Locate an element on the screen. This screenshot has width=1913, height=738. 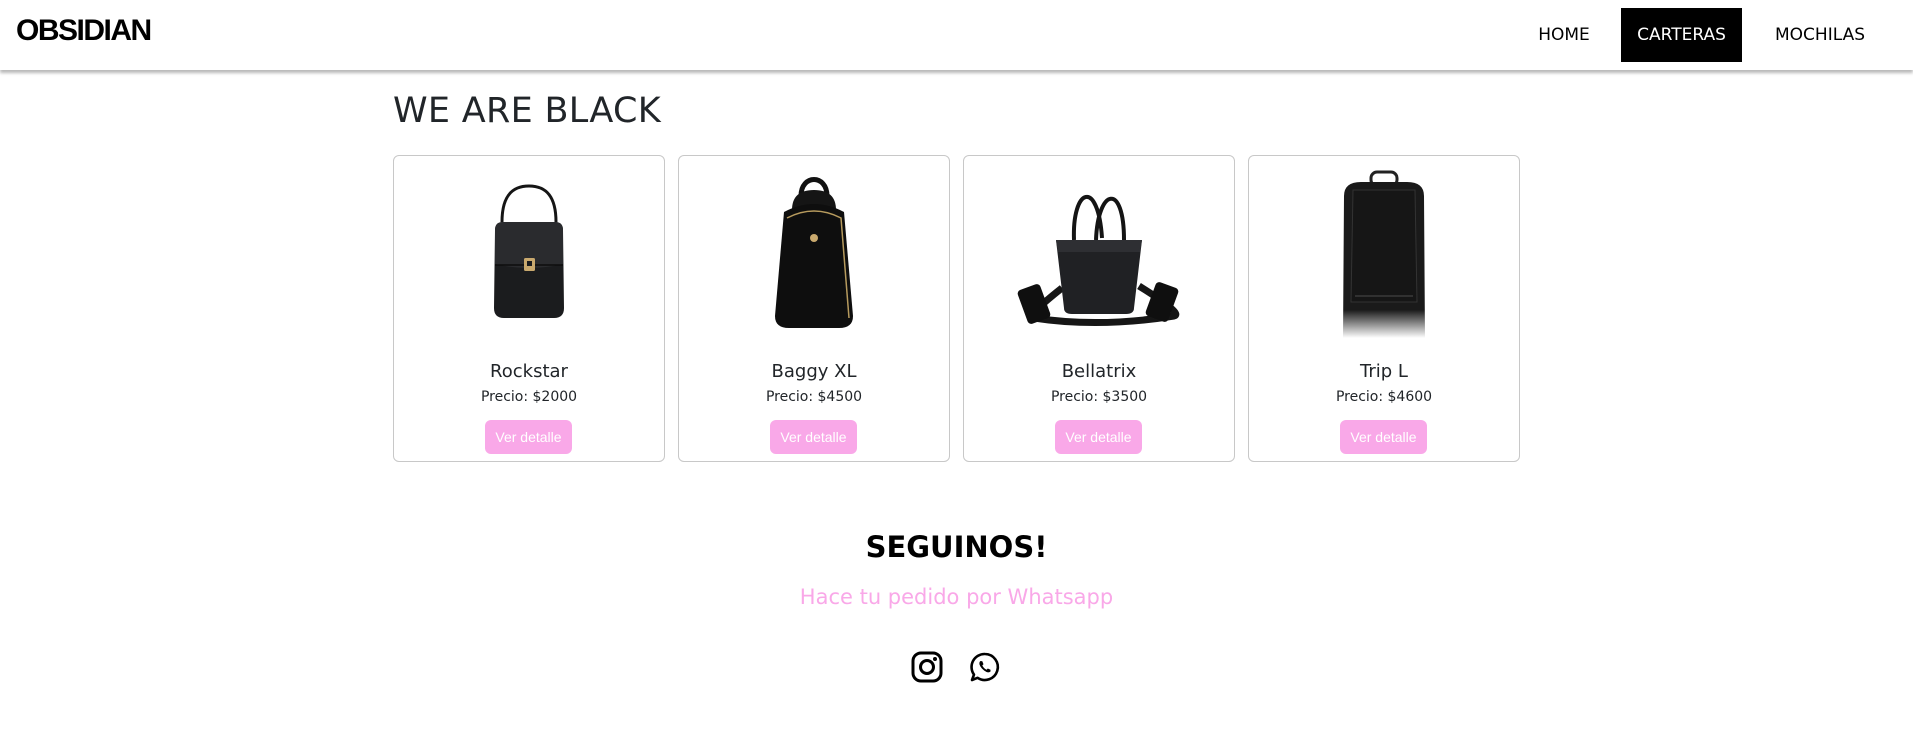
product-name: Trip L is located at coordinates (1384, 371).